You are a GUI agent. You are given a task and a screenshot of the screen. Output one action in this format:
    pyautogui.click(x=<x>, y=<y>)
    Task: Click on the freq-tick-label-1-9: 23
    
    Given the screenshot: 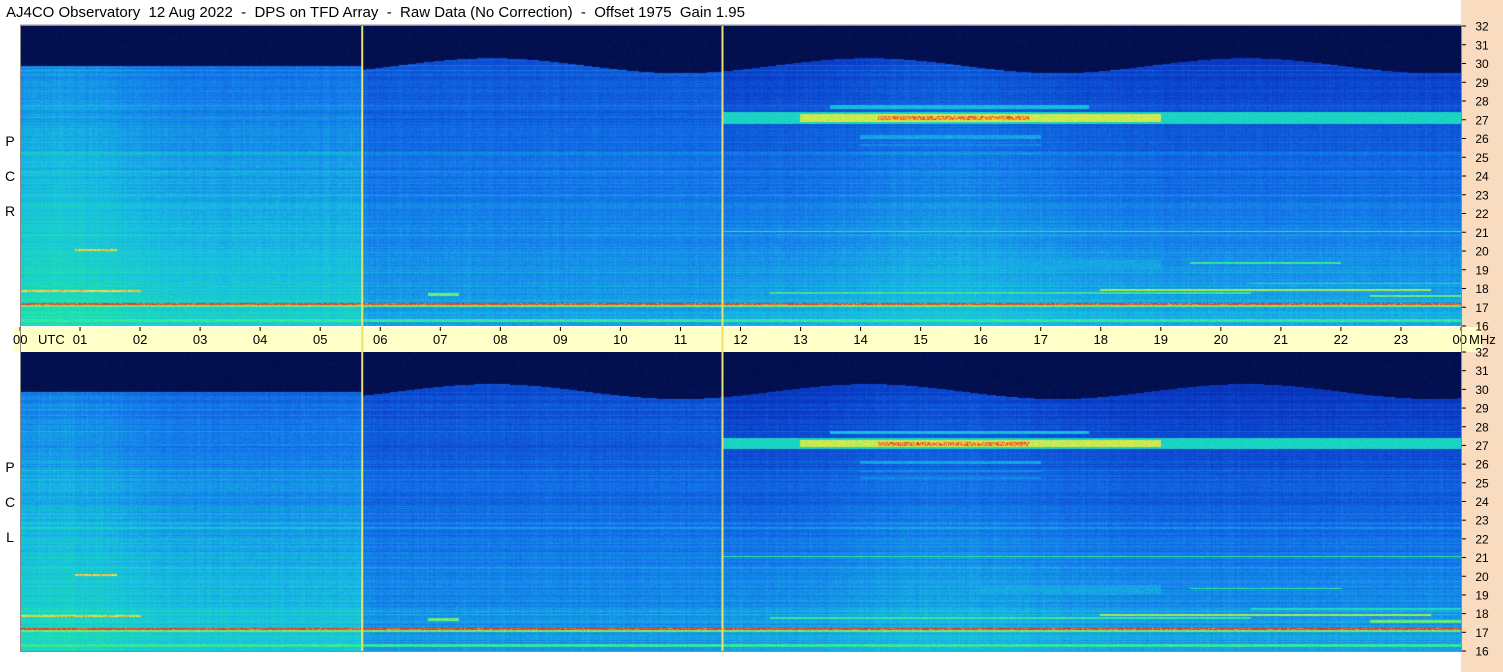 What is the action you would take?
    pyautogui.click(x=1482, y=521)
    